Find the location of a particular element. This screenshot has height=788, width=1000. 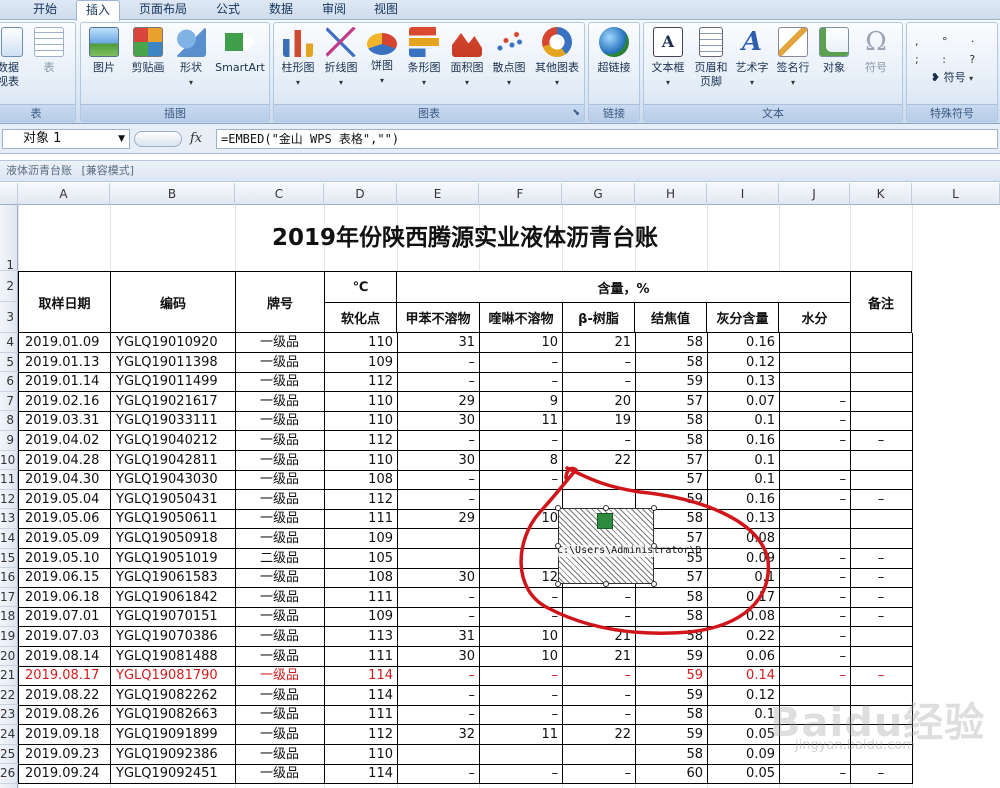

cell-softening-point: 108 is located at coordinates (361, 578).